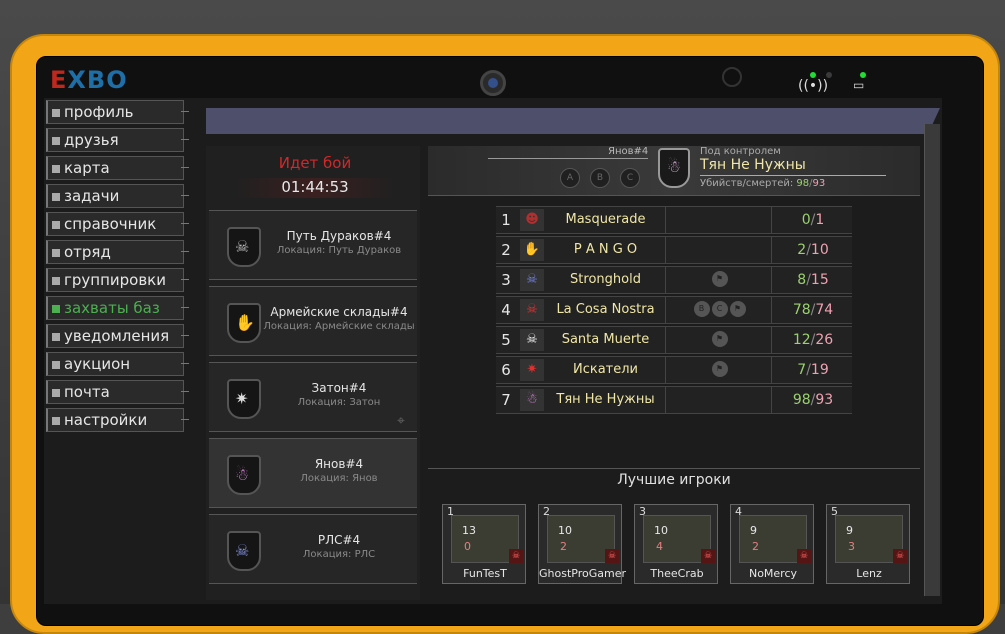 Image resolution: width=1005 pixels, height=634 pixels. Describe the element at coordinates (719, 309) in the screenshot. I see `point-flag-icon: C` at that location.